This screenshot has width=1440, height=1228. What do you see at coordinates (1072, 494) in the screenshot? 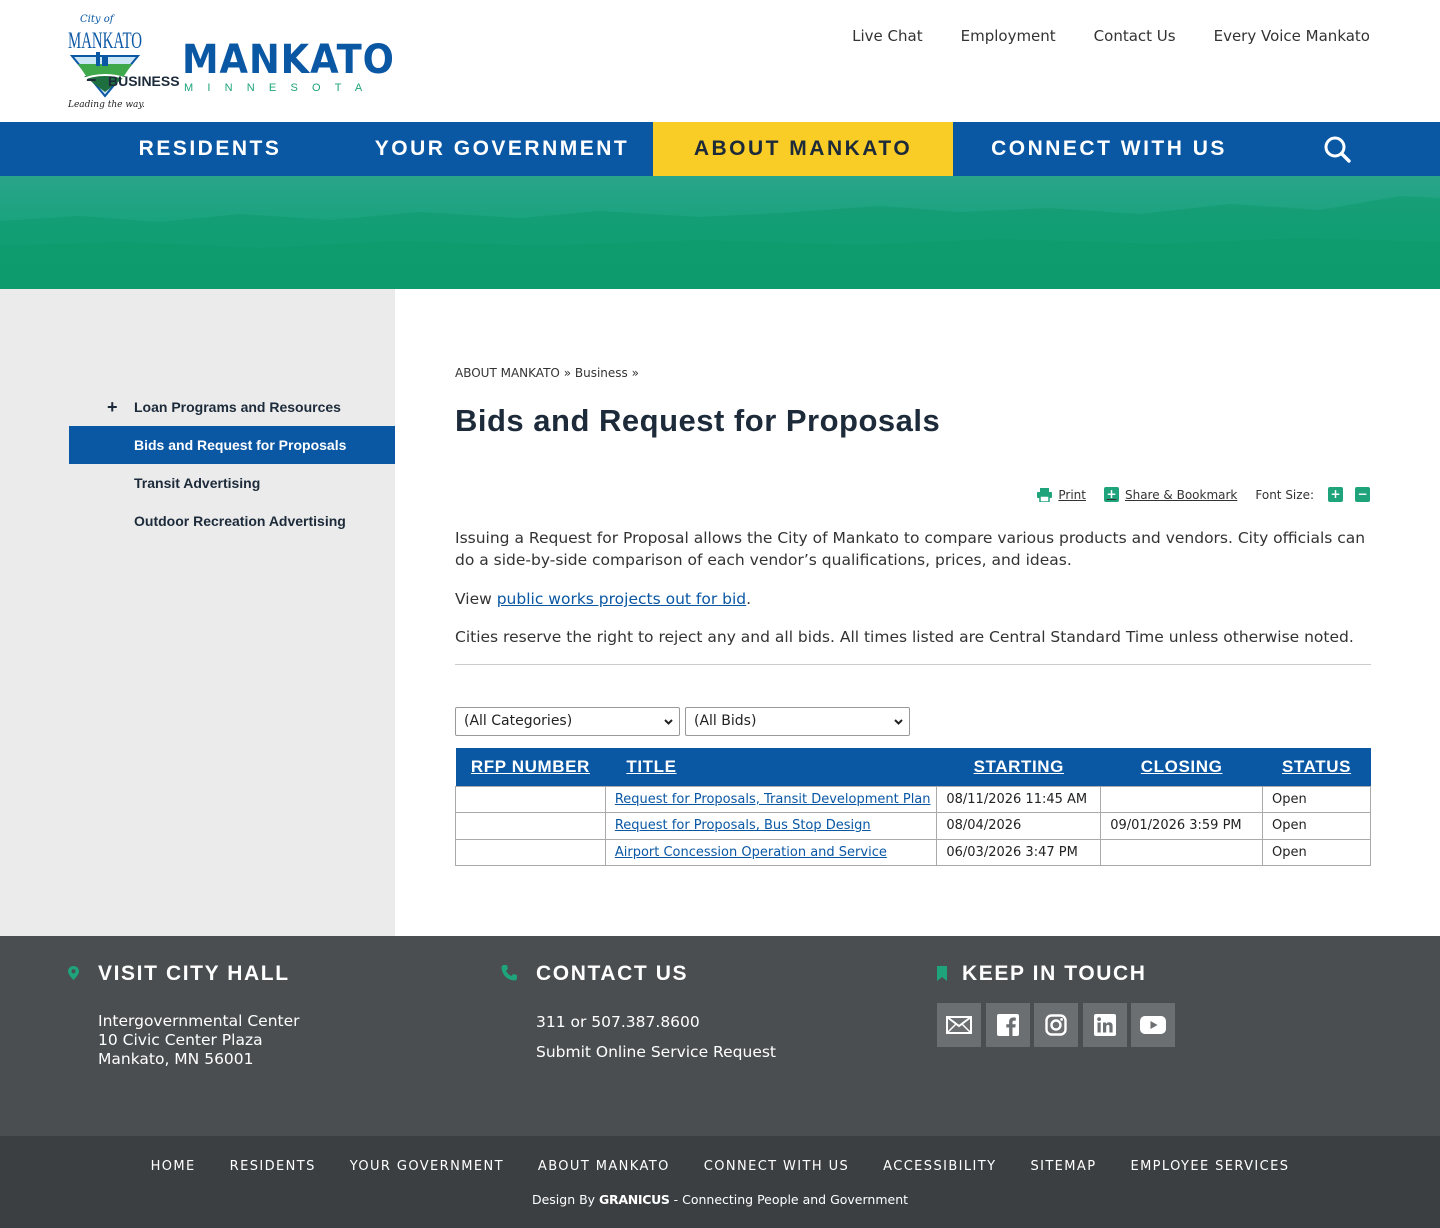
I see `print-label: Print` at bounding box center [1072, 494].